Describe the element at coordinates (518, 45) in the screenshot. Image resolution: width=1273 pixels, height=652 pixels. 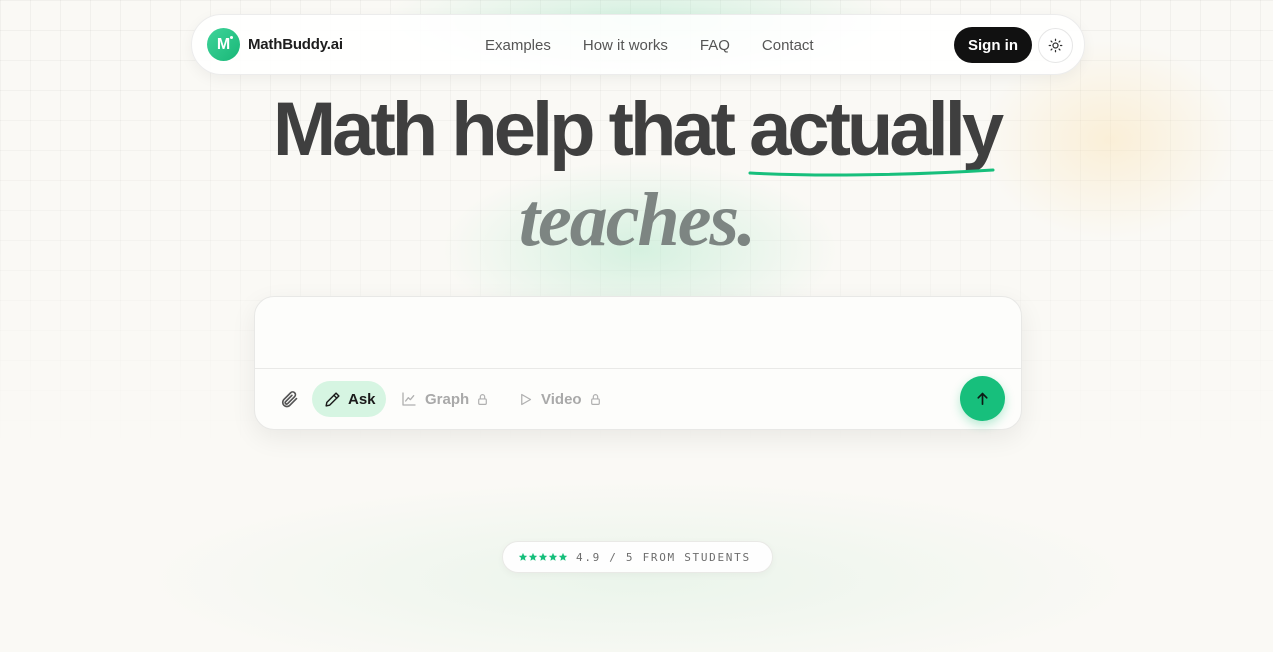
I see `nav-link-examples: Examples` at that location.